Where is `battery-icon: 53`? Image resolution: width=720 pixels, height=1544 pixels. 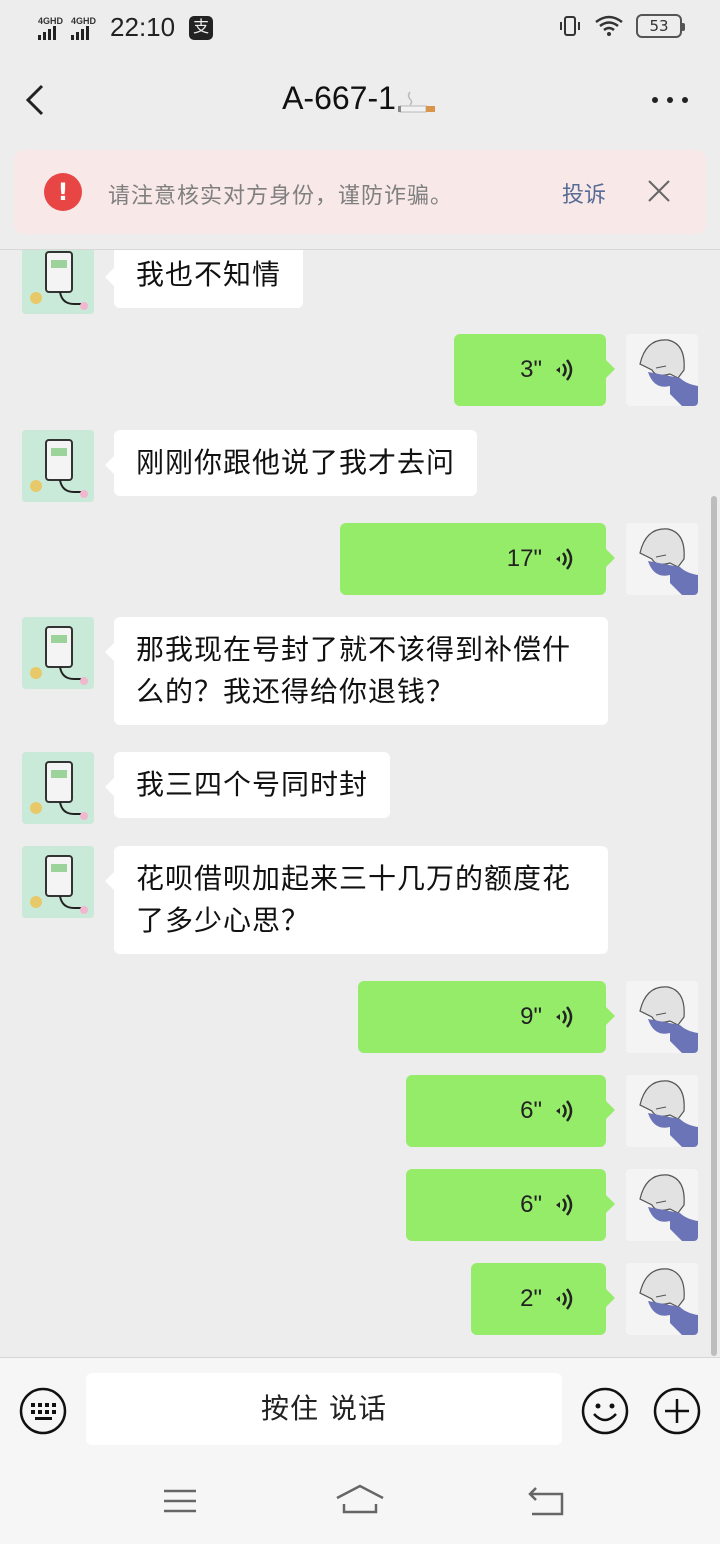
battery-icon: 53 is located at coordinates (660, 26).